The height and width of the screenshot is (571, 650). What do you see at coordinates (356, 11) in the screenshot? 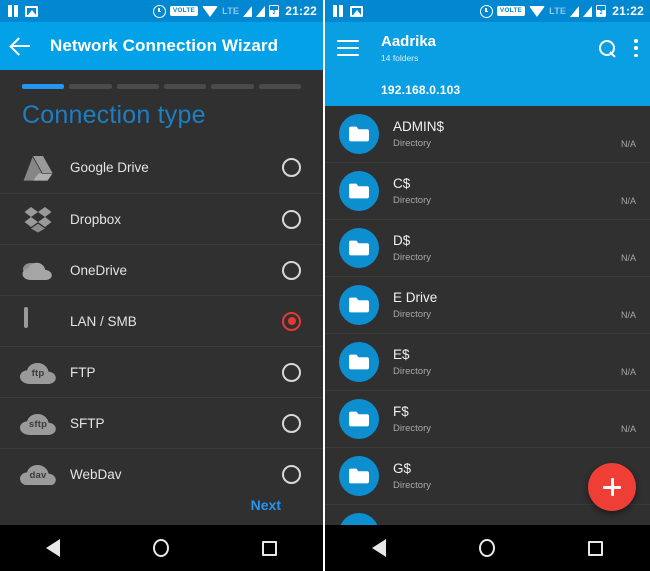
I see `image-icon` at bounding box center [356, 11].